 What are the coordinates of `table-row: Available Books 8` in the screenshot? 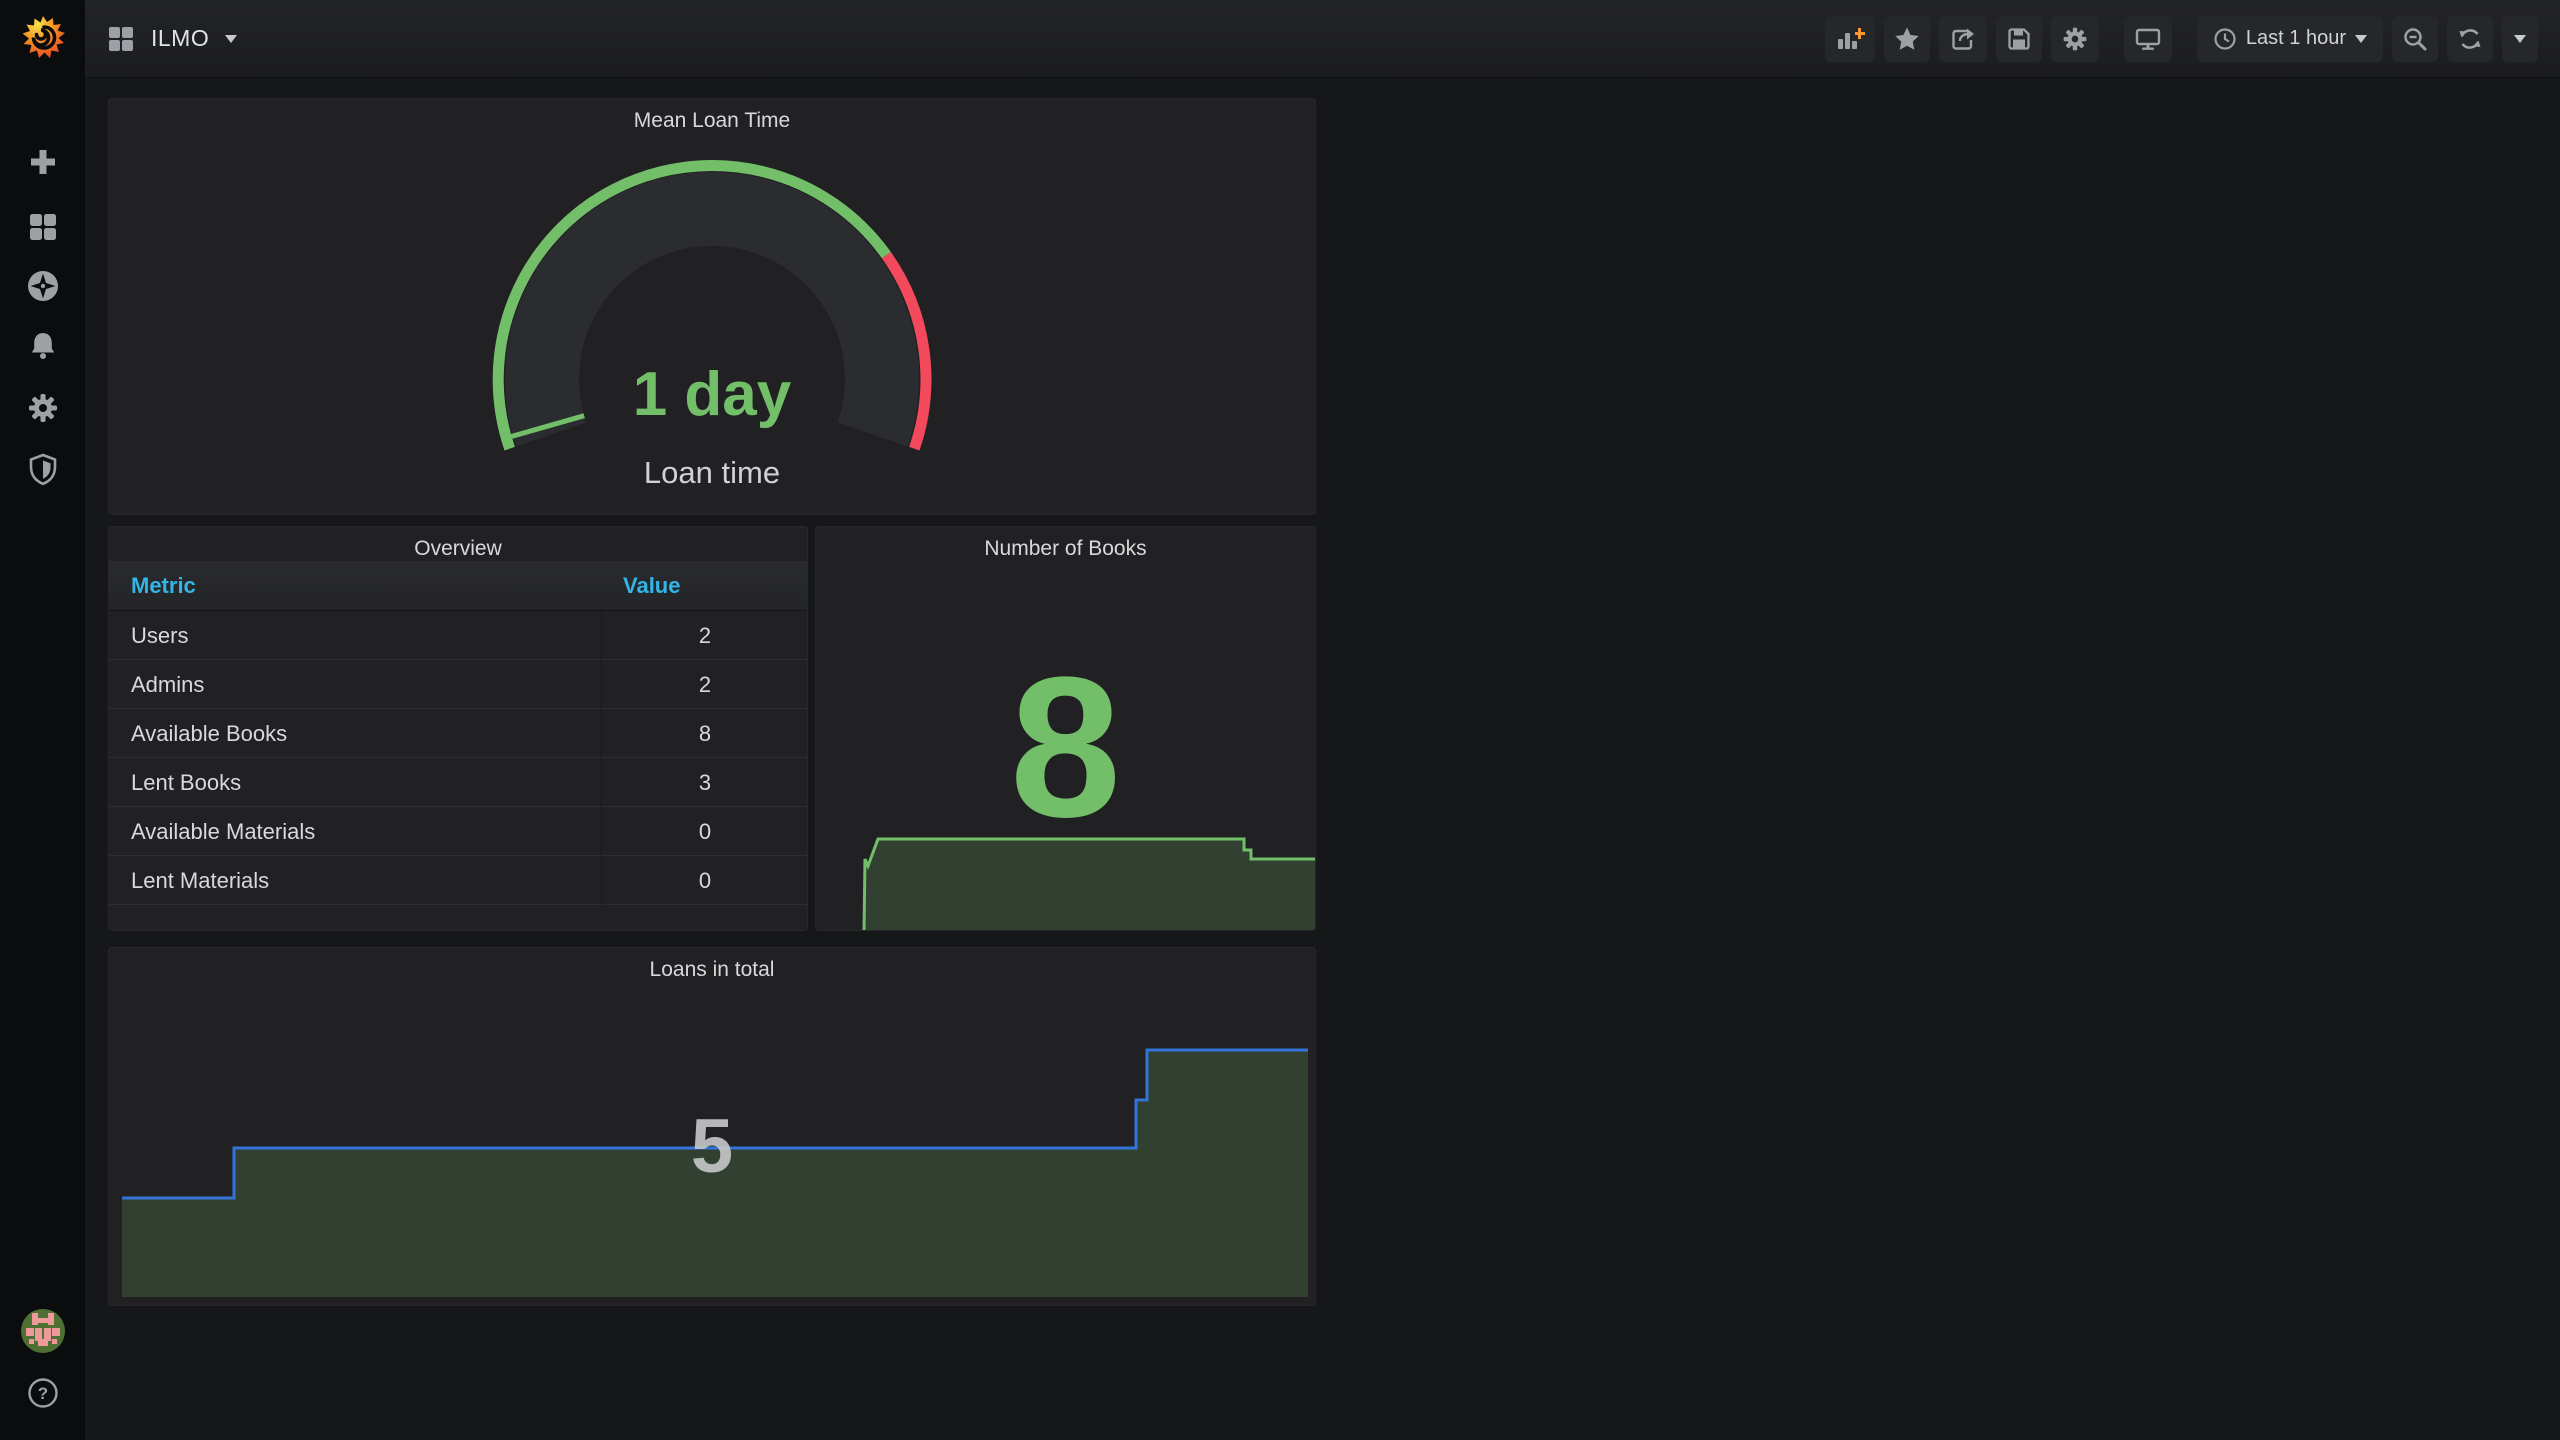 It's located at (458, 733).